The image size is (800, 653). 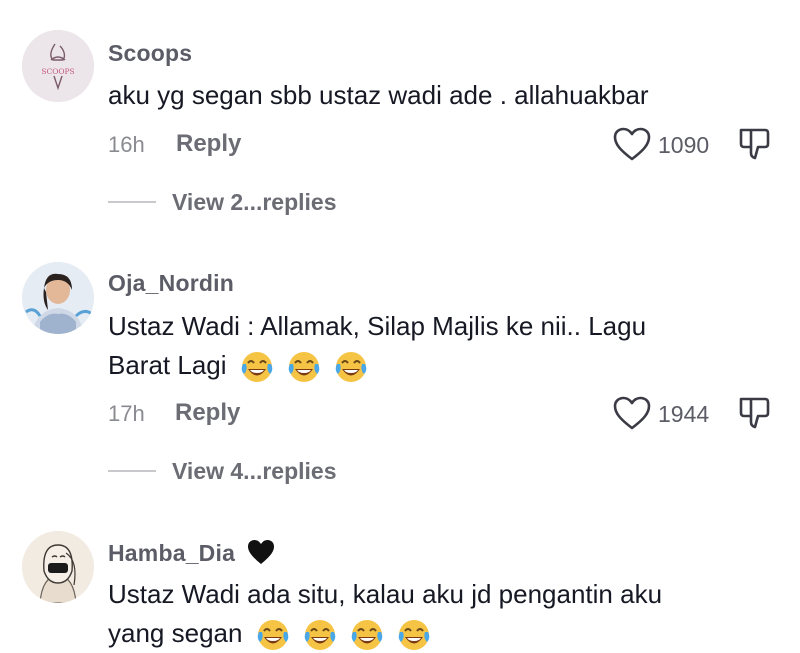 I want to click on avatar, so click(x=58, y=567).